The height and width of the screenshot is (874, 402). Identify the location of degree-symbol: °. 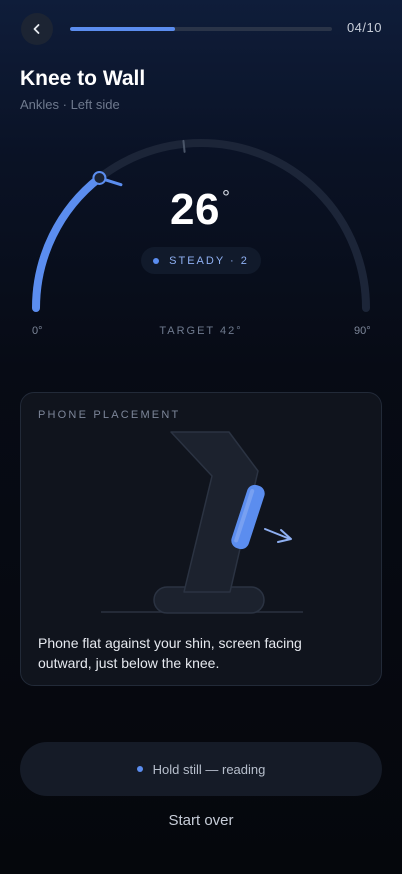
(226, 198).